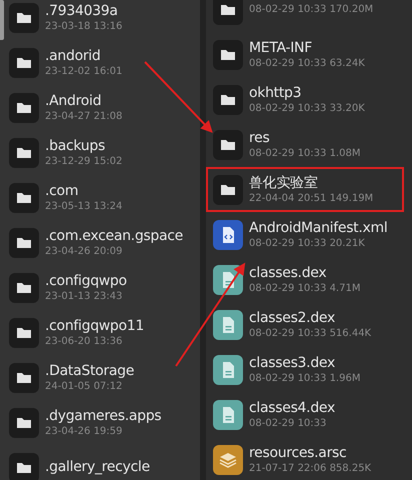 This screenshot has height=480, width=412. Describe the element at coordinates (83, 161) in the screenshot. I see `file-details: 23-12-29 15:02` at that location.